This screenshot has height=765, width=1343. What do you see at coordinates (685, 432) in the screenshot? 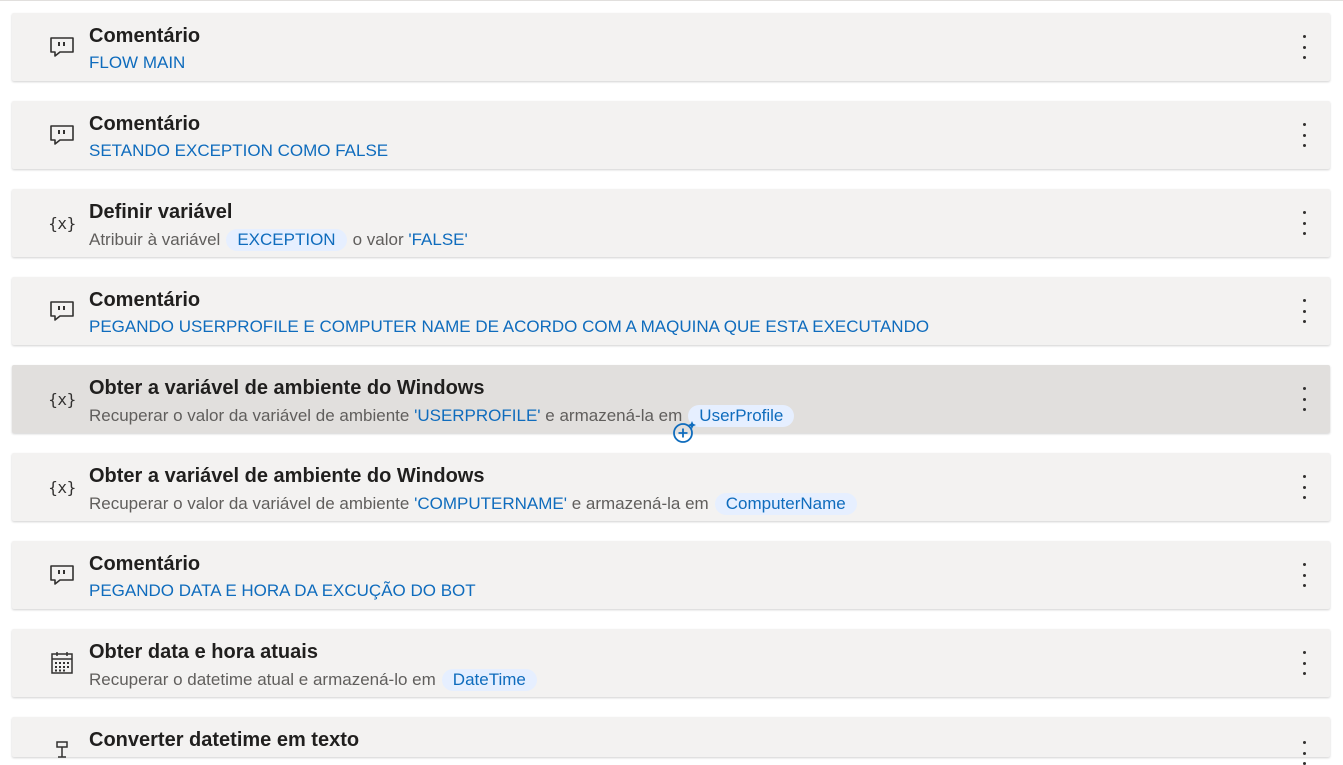
I see `add-action-sparkle-icon` at bounding box center [685, 432].